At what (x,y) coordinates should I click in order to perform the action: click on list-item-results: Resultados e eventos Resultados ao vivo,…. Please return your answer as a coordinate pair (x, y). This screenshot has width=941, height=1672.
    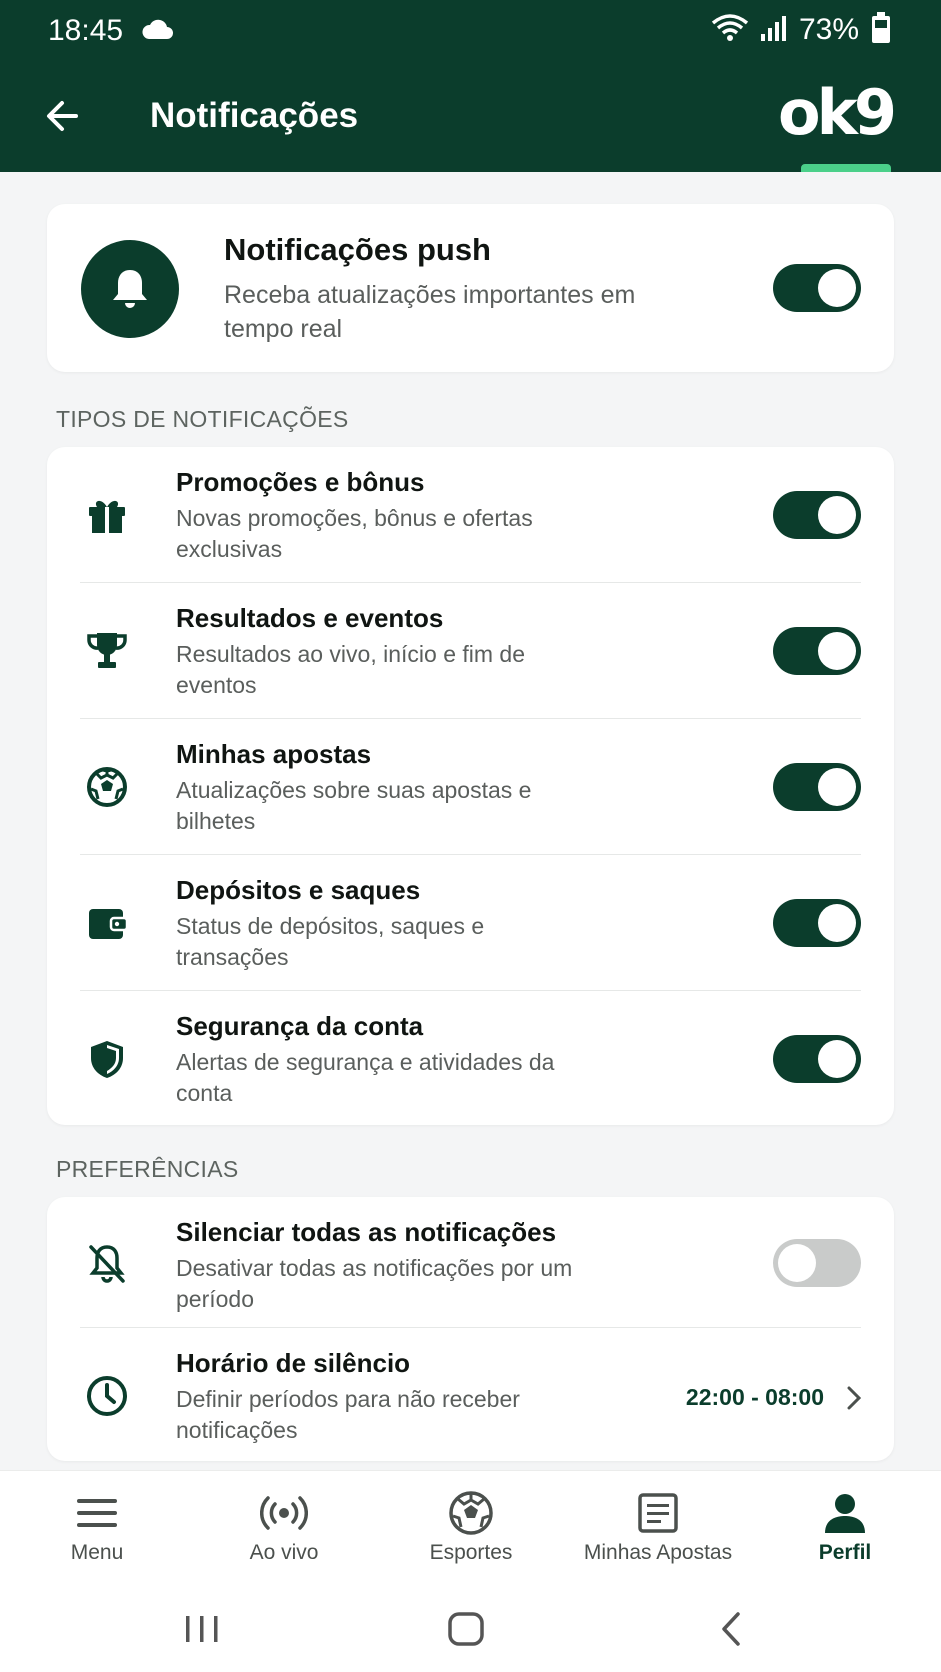
    Looking at the image, I should click on (470, 651).